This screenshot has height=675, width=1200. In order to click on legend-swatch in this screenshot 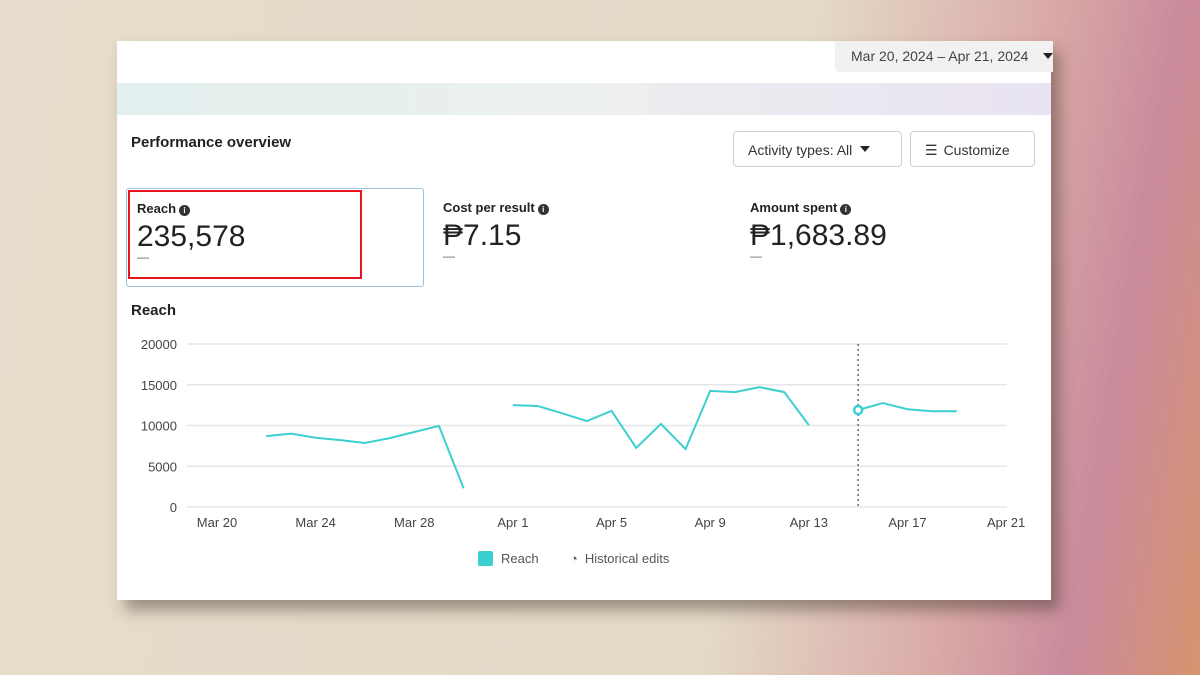, I will do `click(485, 558)`.